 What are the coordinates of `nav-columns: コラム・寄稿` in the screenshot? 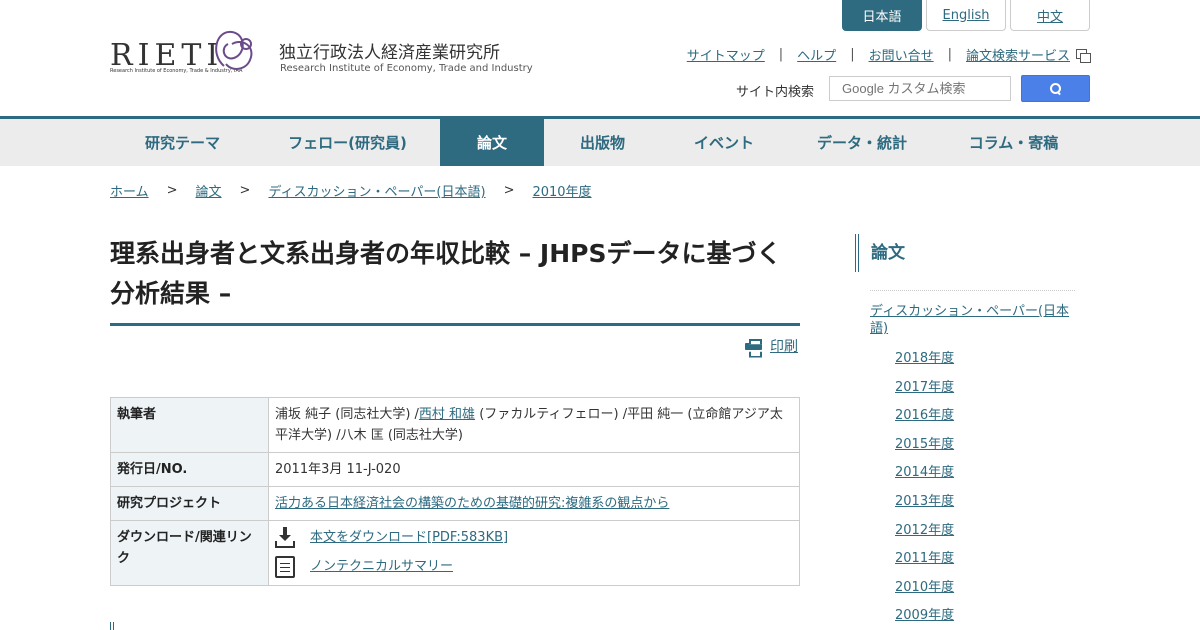 It's located at (1013, 142).